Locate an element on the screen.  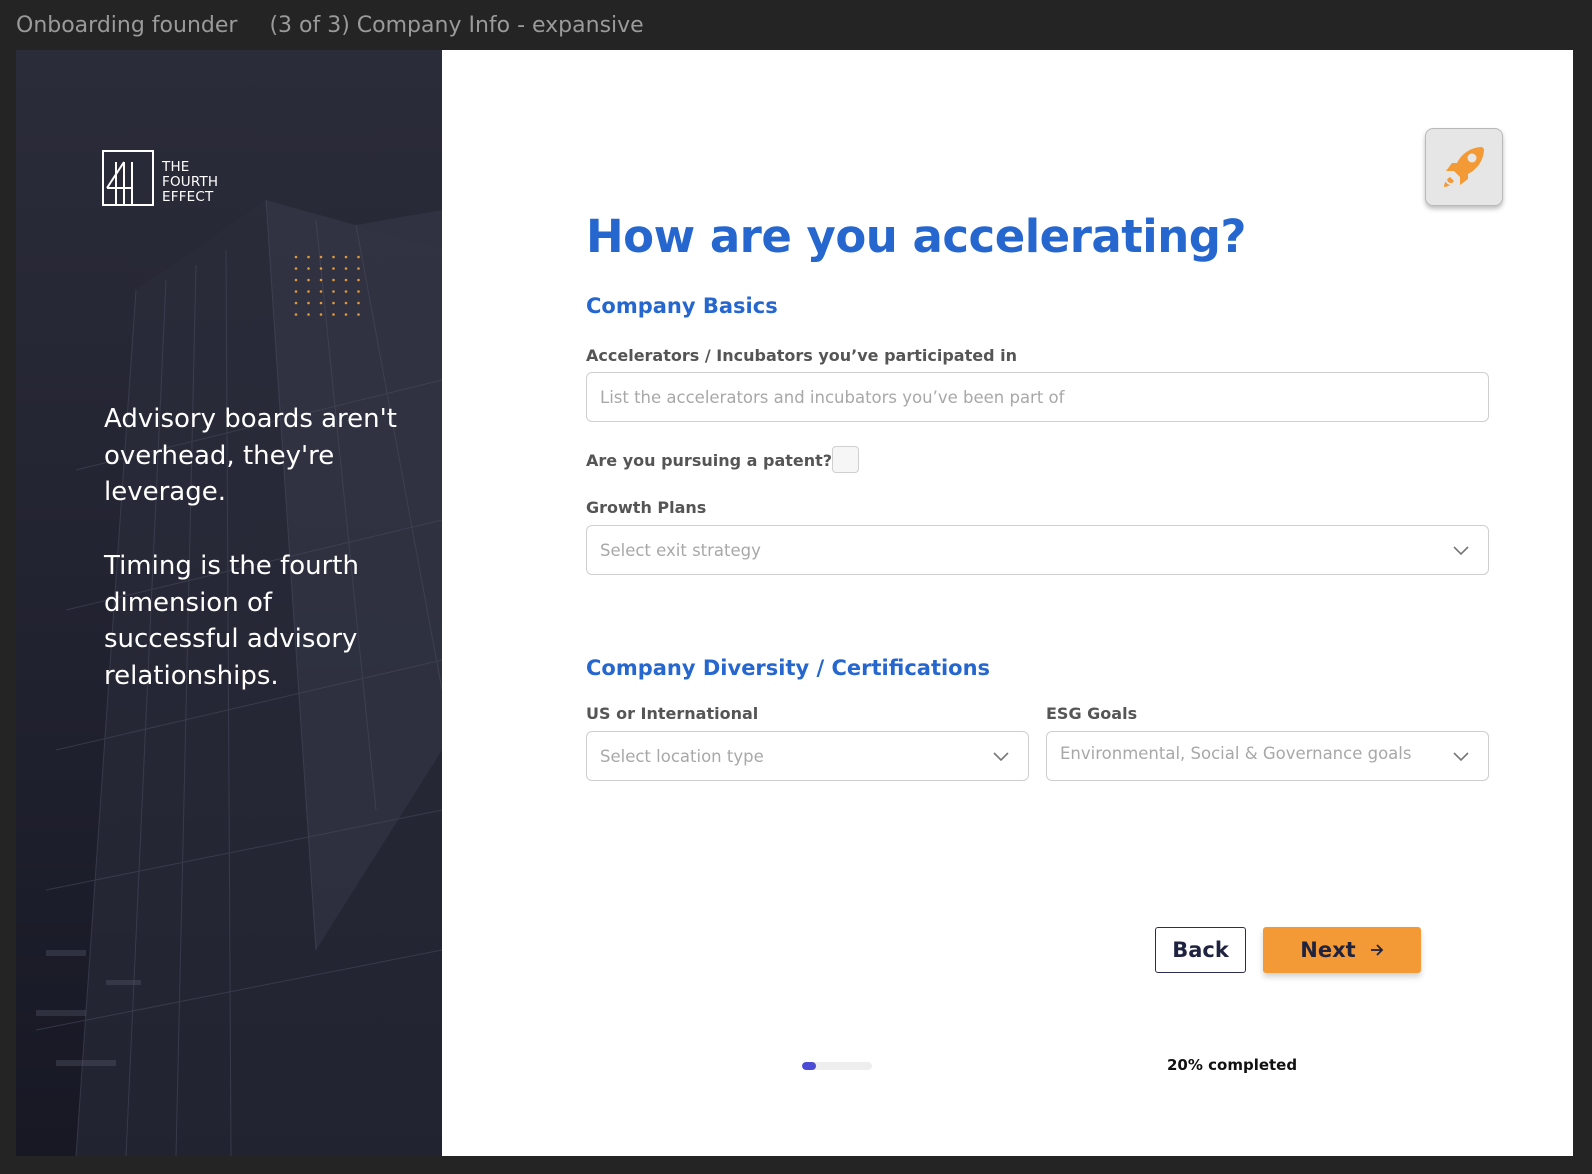
esg-goals-select: Environmental, Social & Governance goals is located at coordinates (1267, 756).